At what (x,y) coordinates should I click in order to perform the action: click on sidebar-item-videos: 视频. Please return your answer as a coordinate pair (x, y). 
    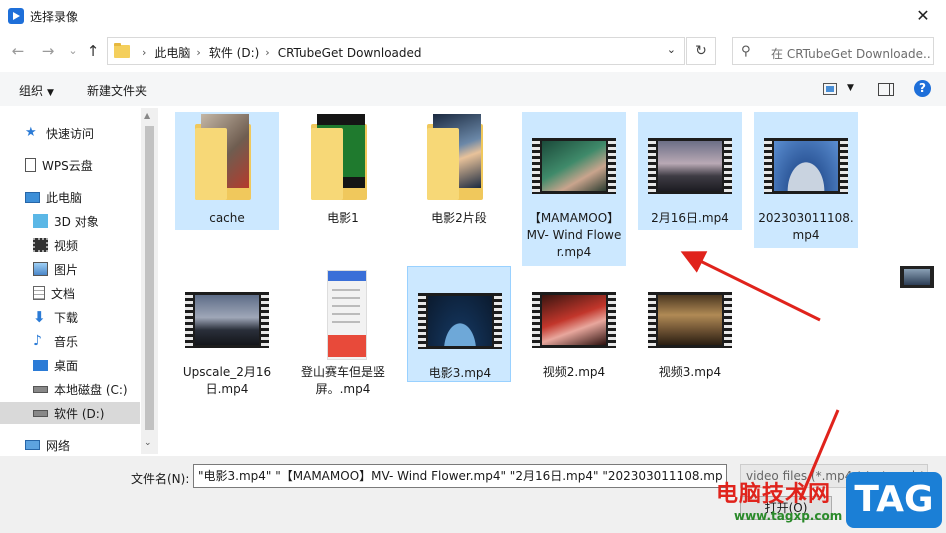
    Looking at the image, I should click on (70, 245).